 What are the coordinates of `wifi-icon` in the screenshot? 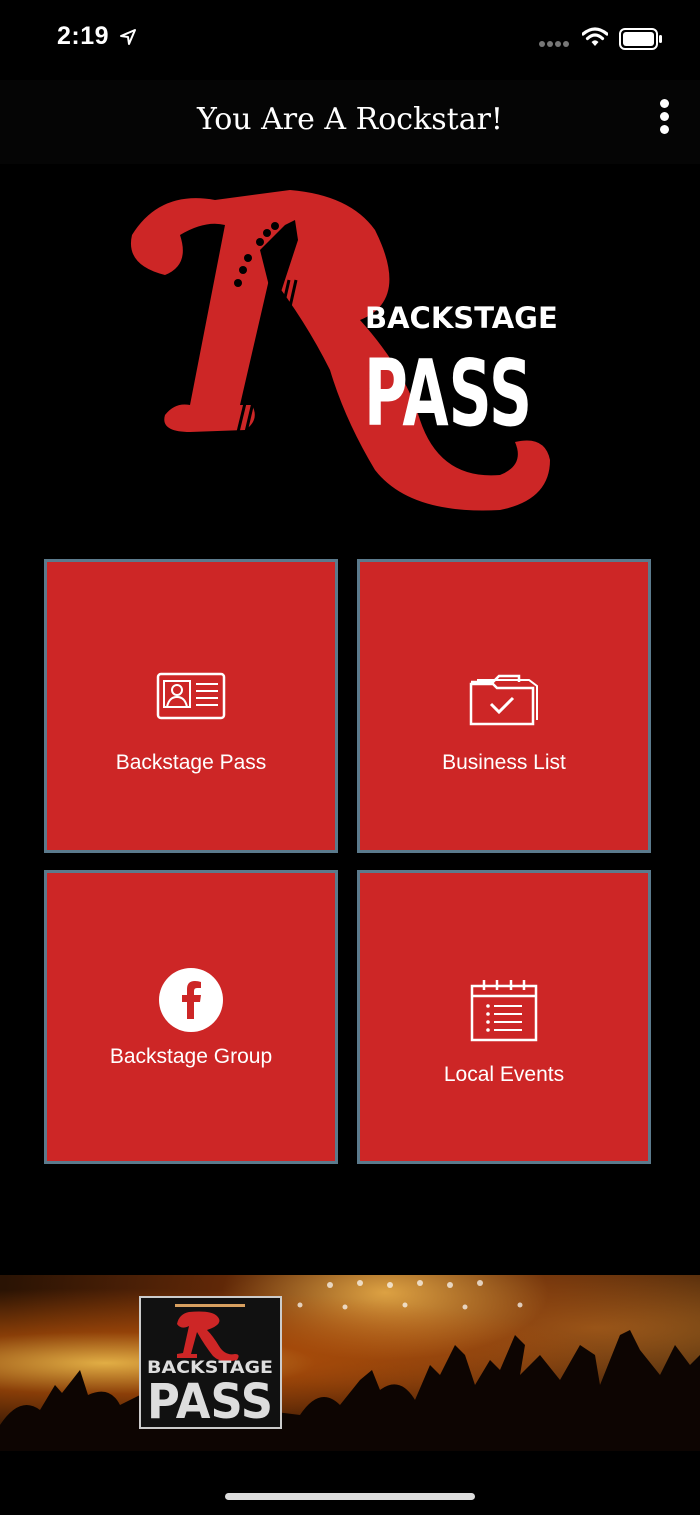 It's located at (595, 36).